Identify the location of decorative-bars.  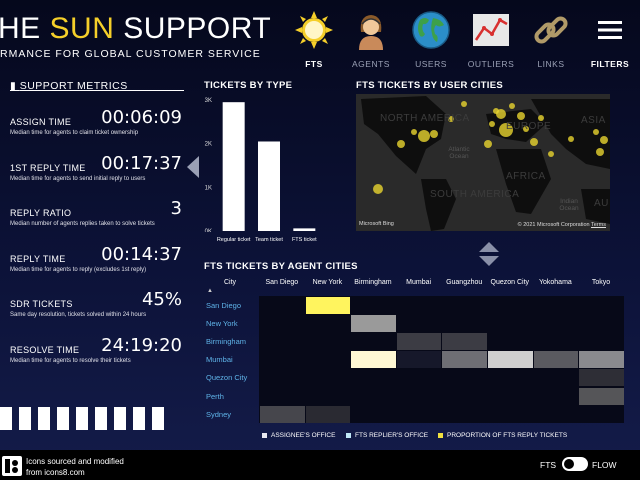
(82, 418).